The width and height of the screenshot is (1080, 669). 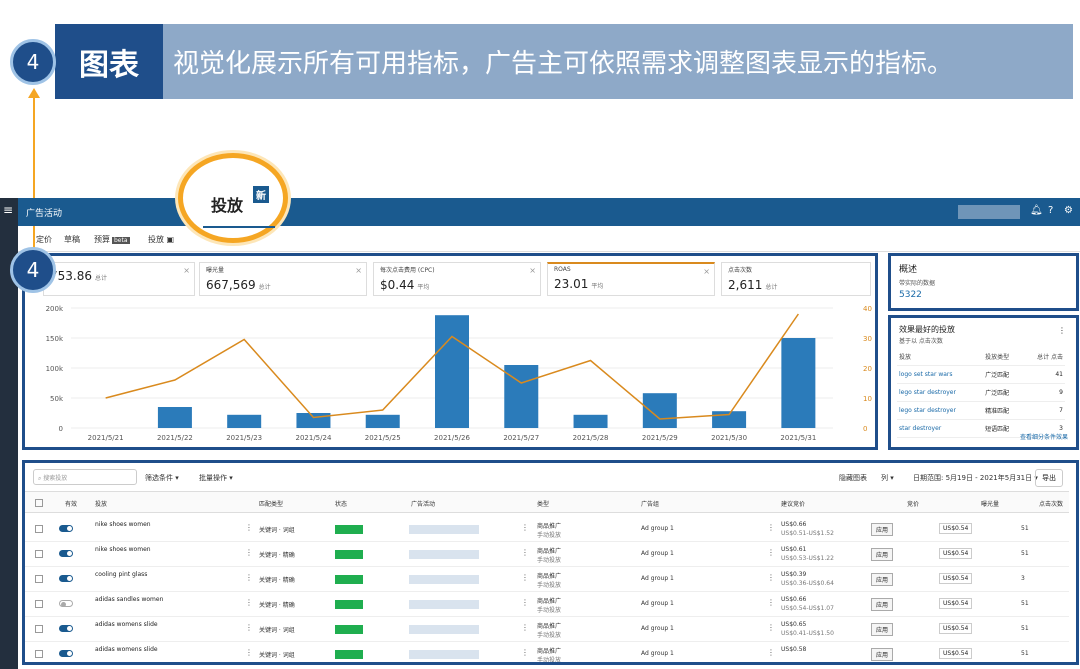 I want to click on date-range-picker: 日期范围: 5月19日 - 2021年5月31日 ▾, so click(x=975, y=478).